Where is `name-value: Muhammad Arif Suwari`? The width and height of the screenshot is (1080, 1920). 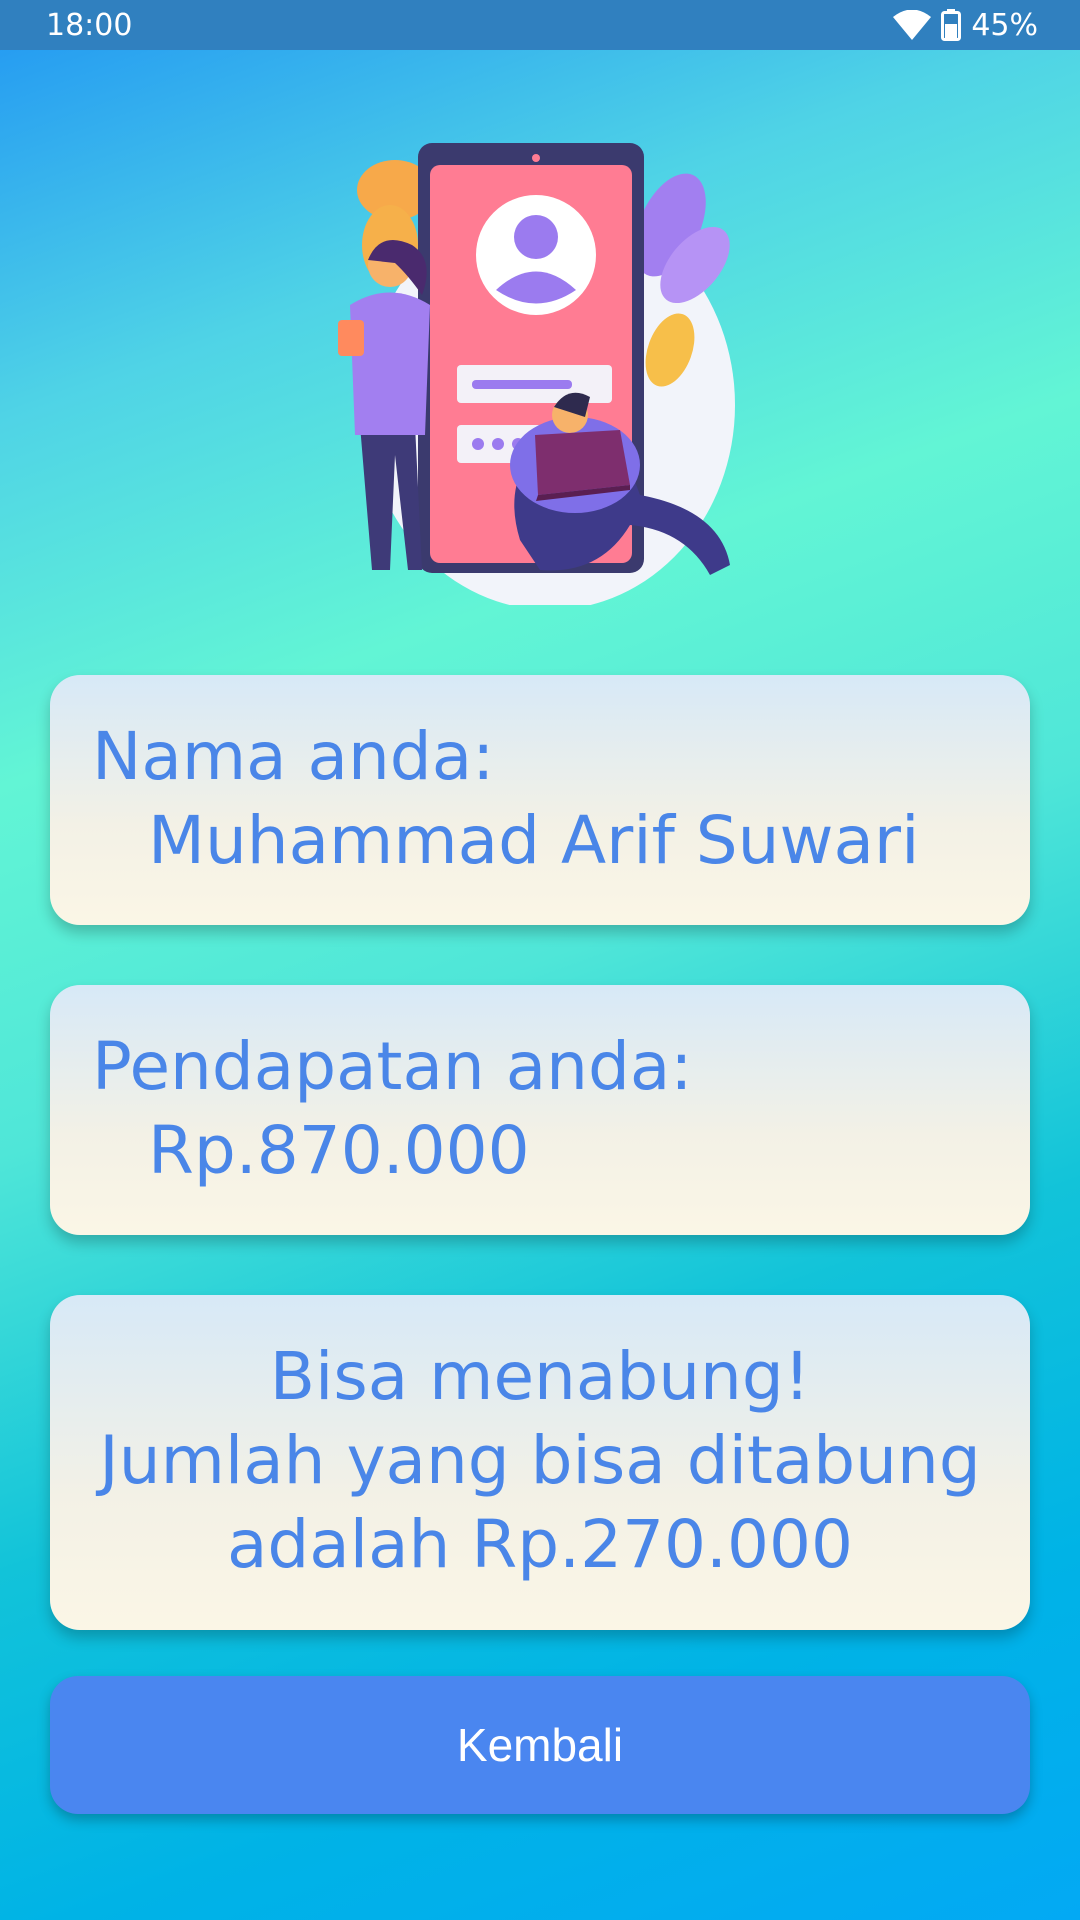
name-value: Muhammad Arif Suwari is located at coordinates (534, 840).